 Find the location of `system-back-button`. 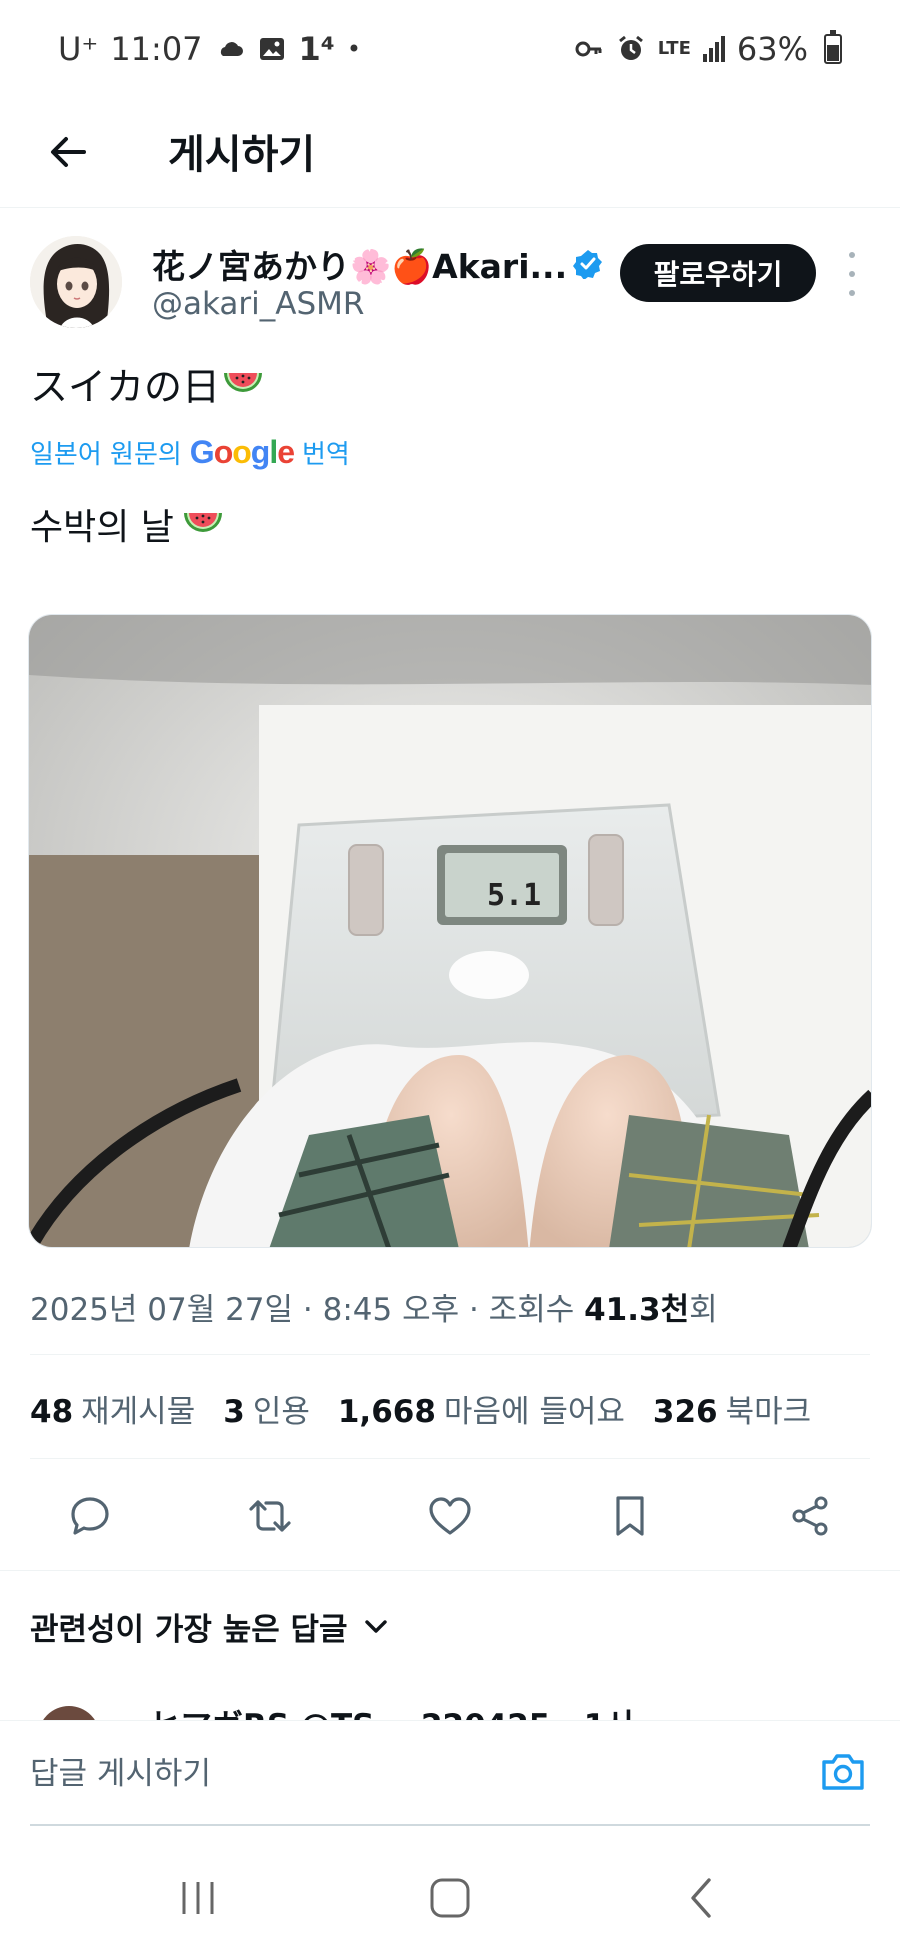

system-back-button is located at coordinates (702, 1898).